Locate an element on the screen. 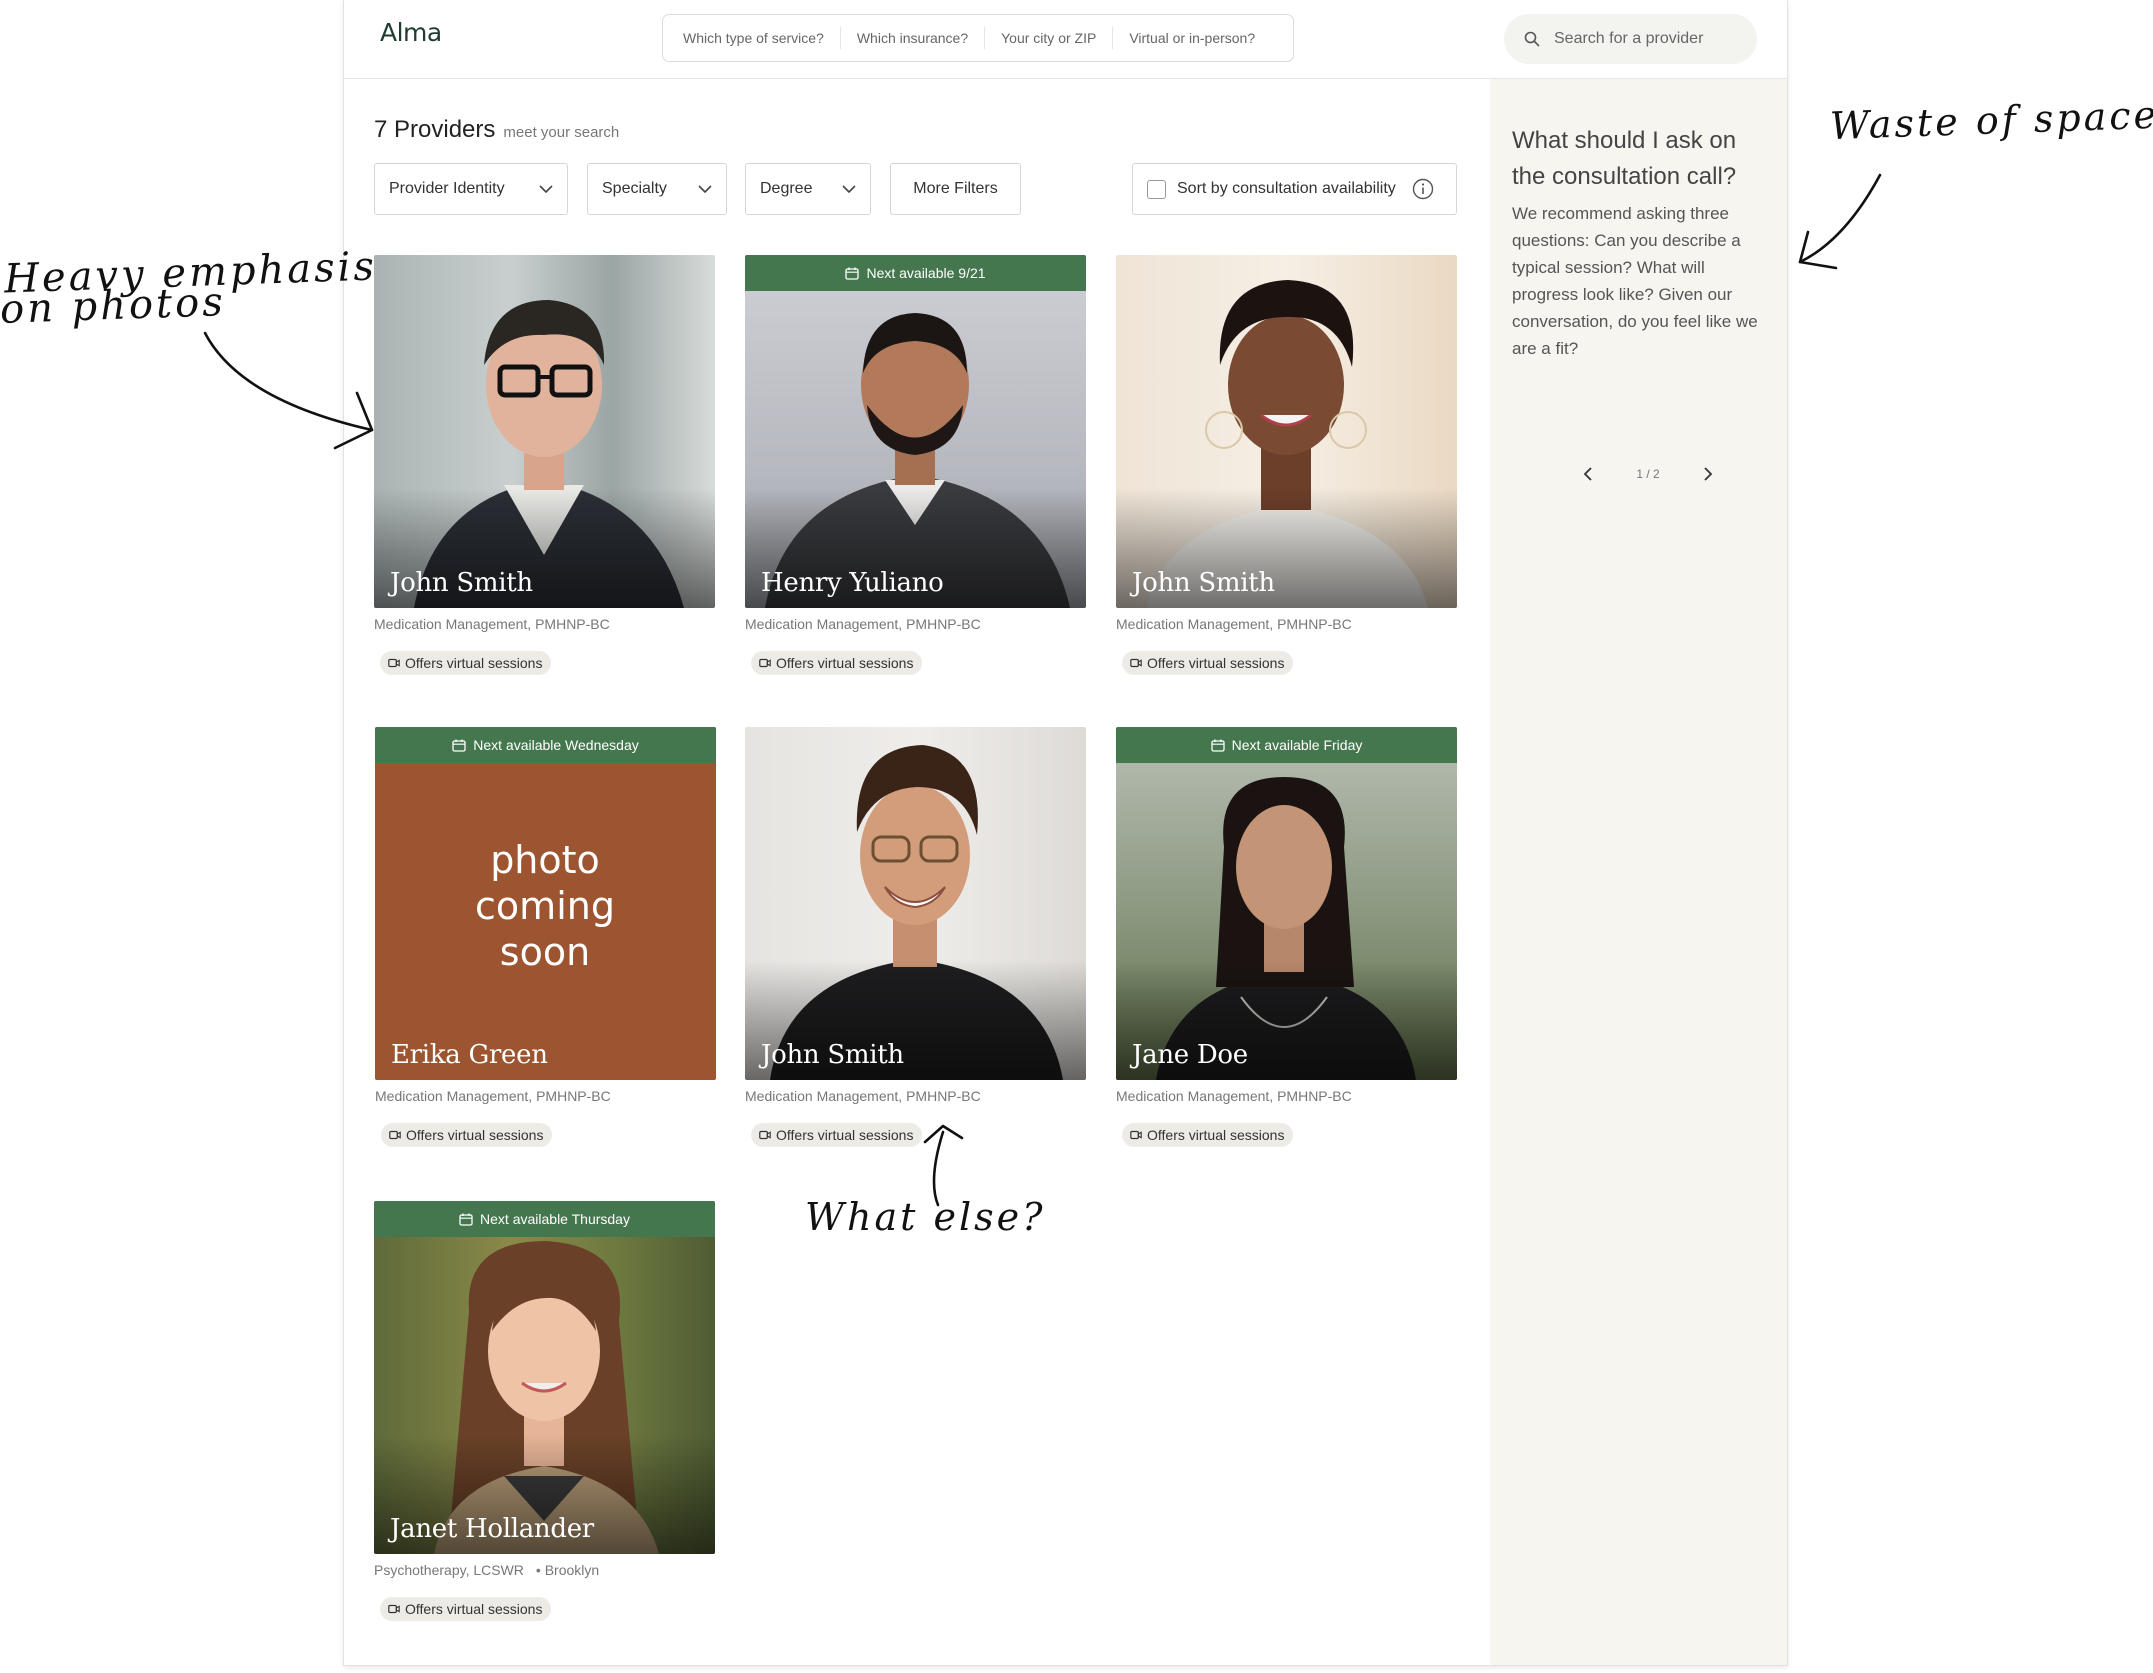 The width and height of the screenshot is (2153, 1673). availability-banner: Next available Friday is located at coordinates (1286, 745).